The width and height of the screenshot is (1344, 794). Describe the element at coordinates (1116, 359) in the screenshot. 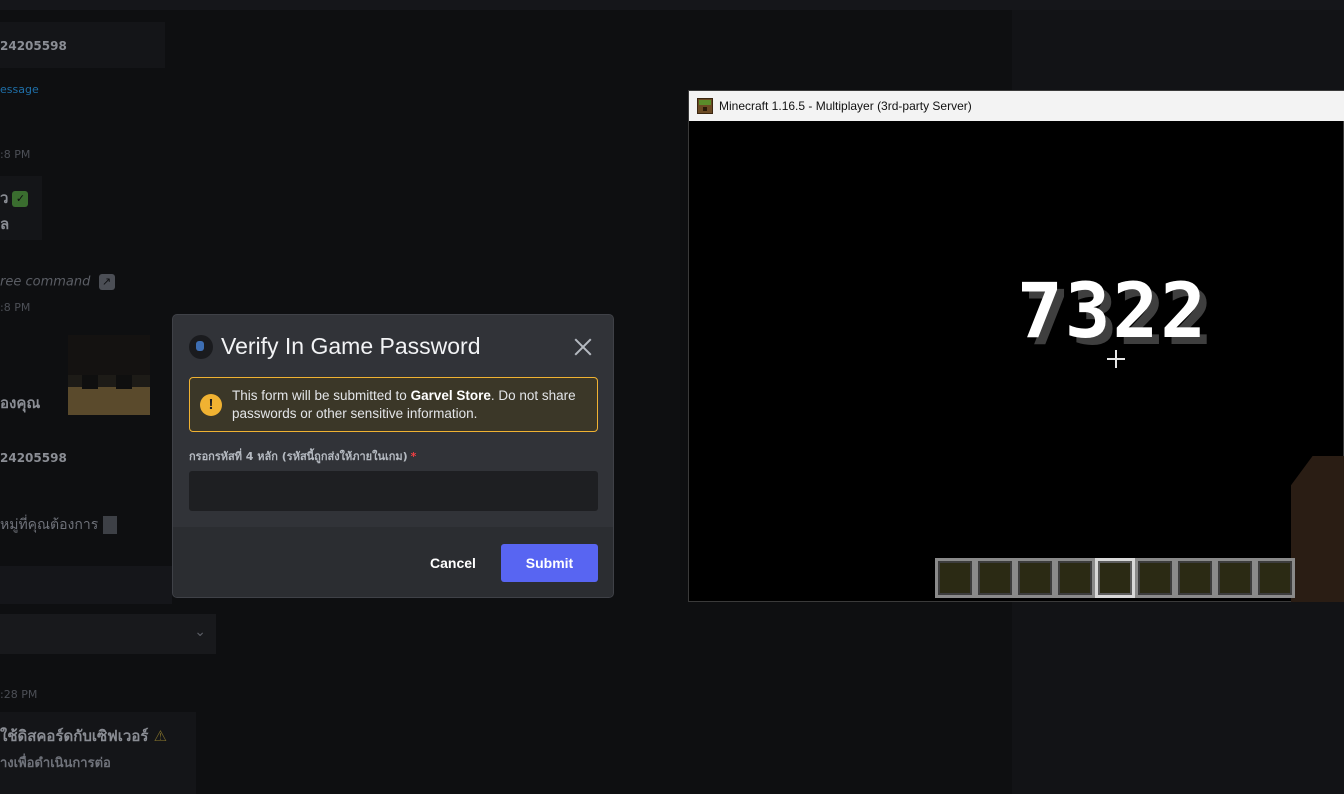

I see `crosshair-icon` at that location.